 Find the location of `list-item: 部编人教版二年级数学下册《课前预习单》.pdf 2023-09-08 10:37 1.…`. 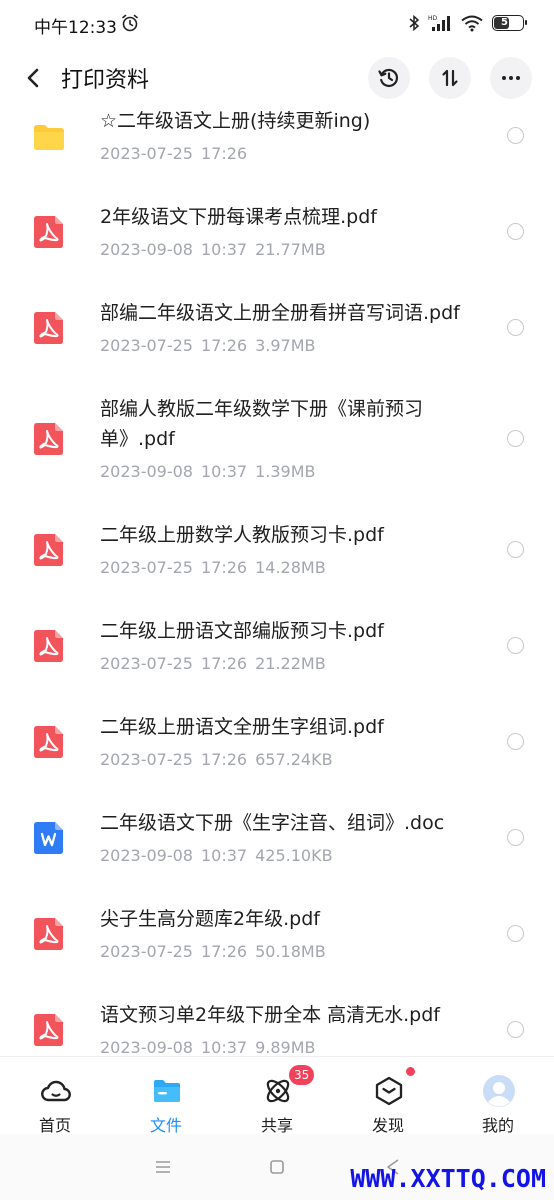

list-item: 部编人教版二年级数学下册《课前预习单》.pdf 2023-09-08 10:37 1.… is located at coordinates (277, 439).